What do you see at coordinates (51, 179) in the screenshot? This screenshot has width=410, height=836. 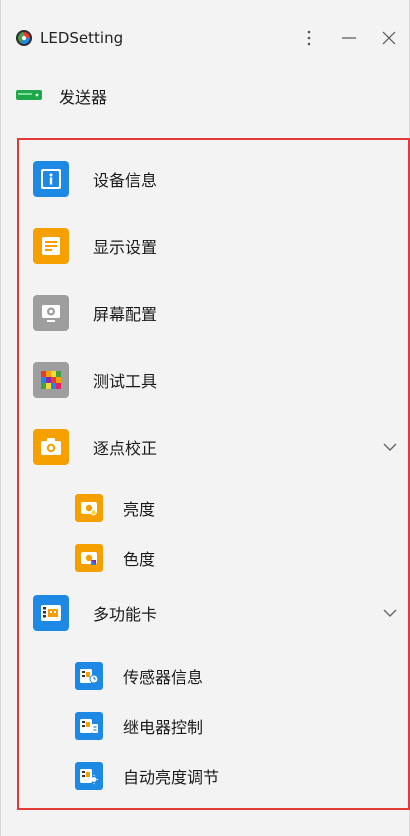 I see `info-icon` at bounding box center [51, 179].